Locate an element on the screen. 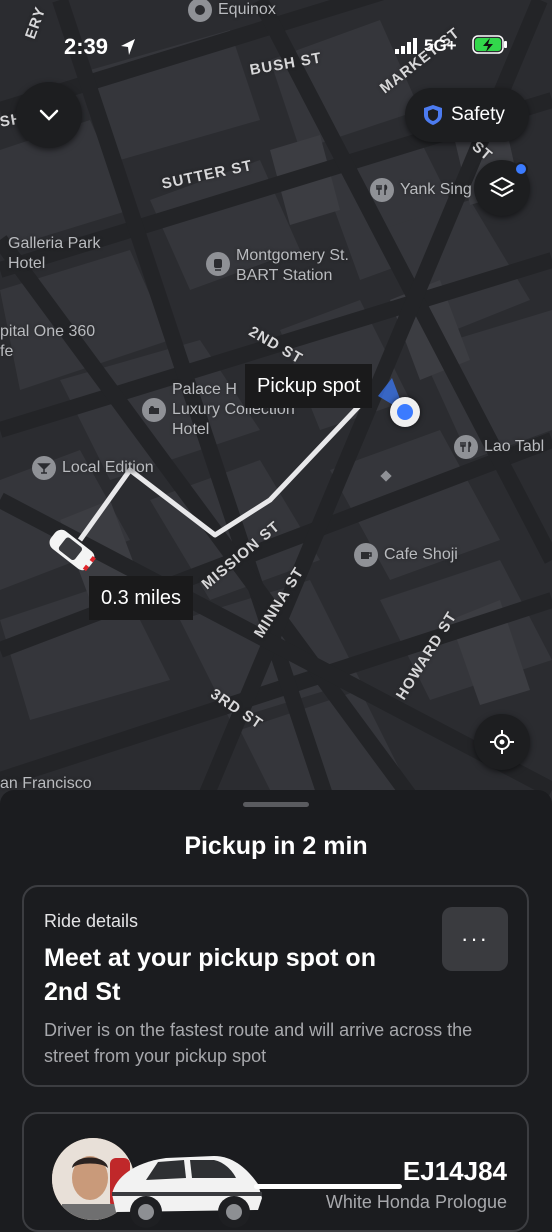  poi-label: Montgomery St. BART Station is located at coordinates (292, 265).